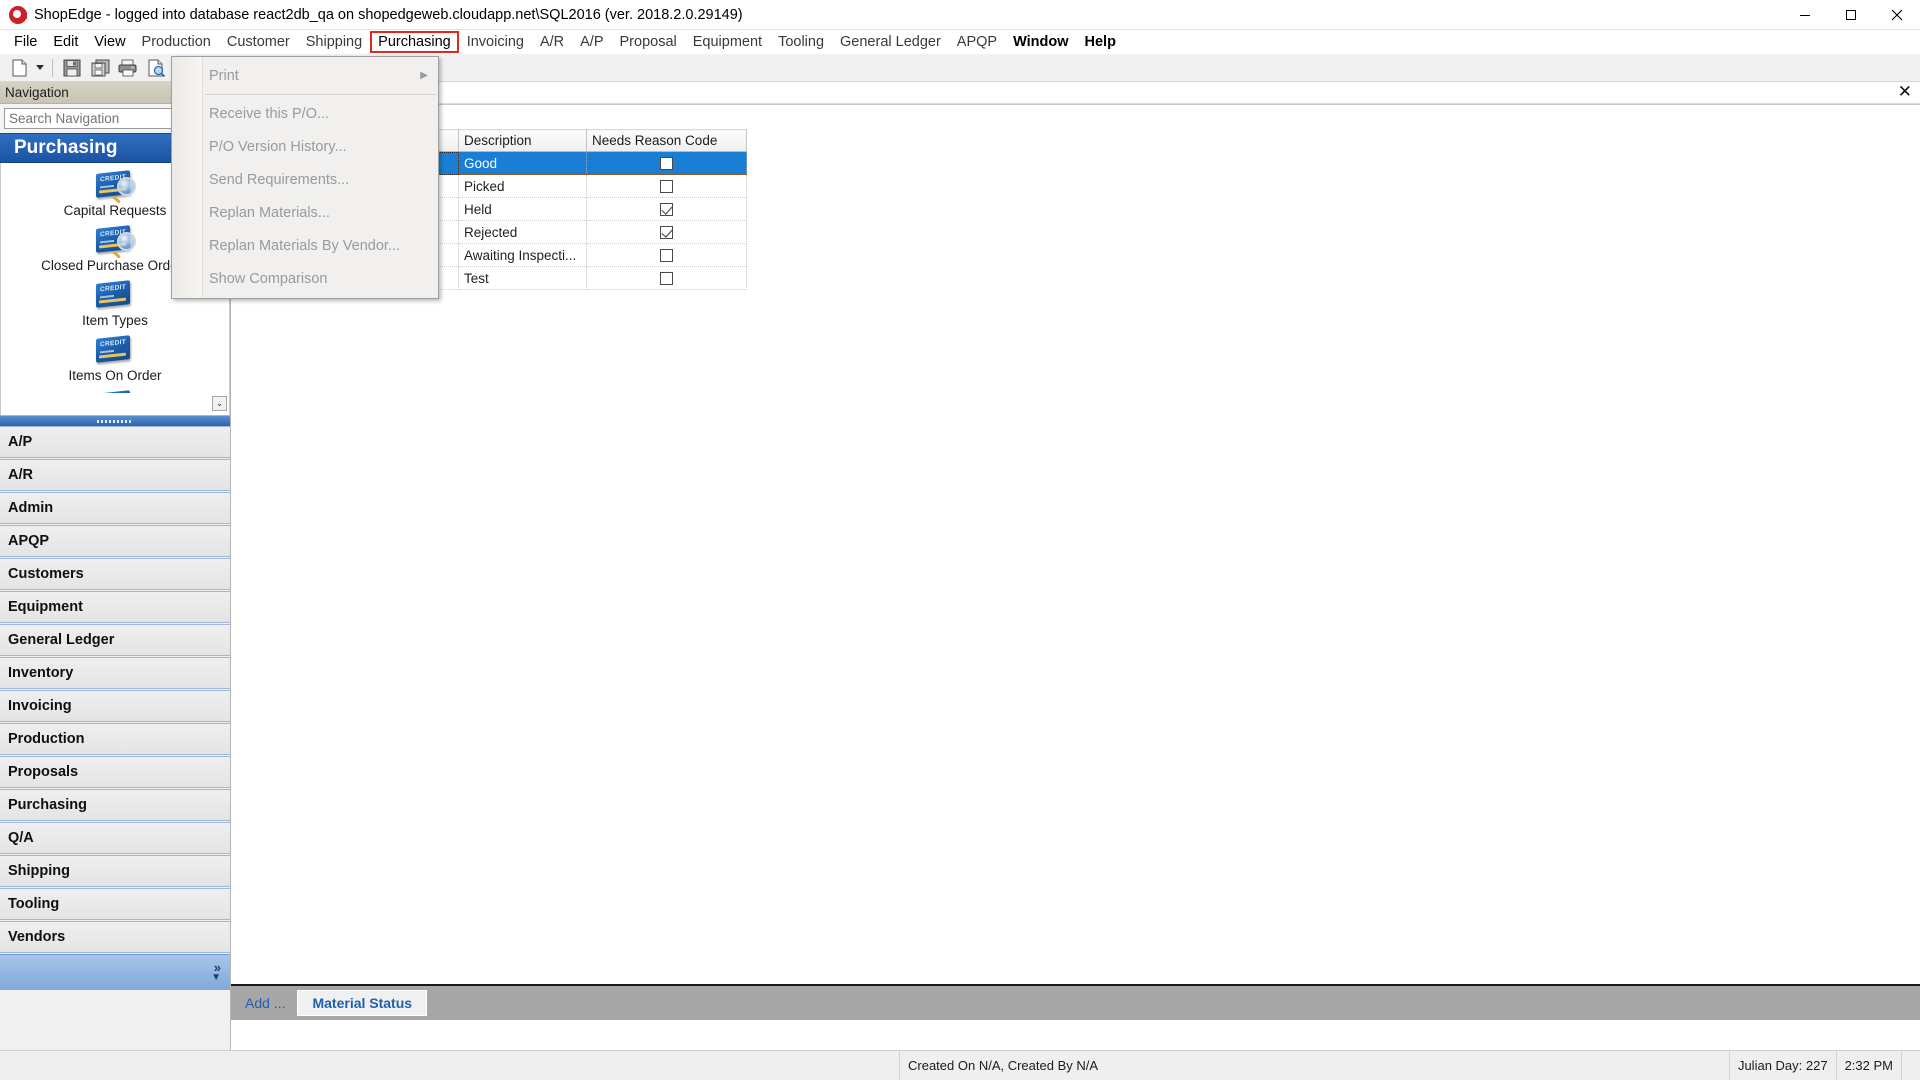  Describe the element at coordinates (115, 210) in the screenshot. I see `nav-item-label: Capital Requests` at that location.